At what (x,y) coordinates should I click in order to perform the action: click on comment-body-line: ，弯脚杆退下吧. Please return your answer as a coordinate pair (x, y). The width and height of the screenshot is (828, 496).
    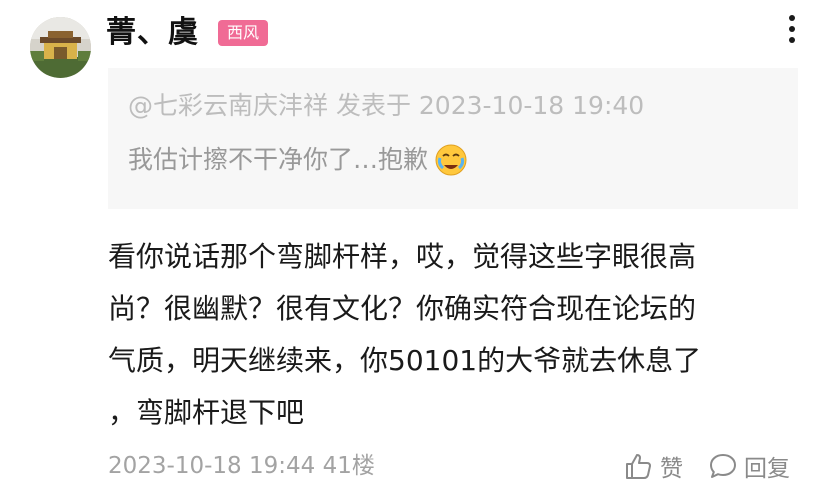
    Looking at the image, I should click on (206, 412).